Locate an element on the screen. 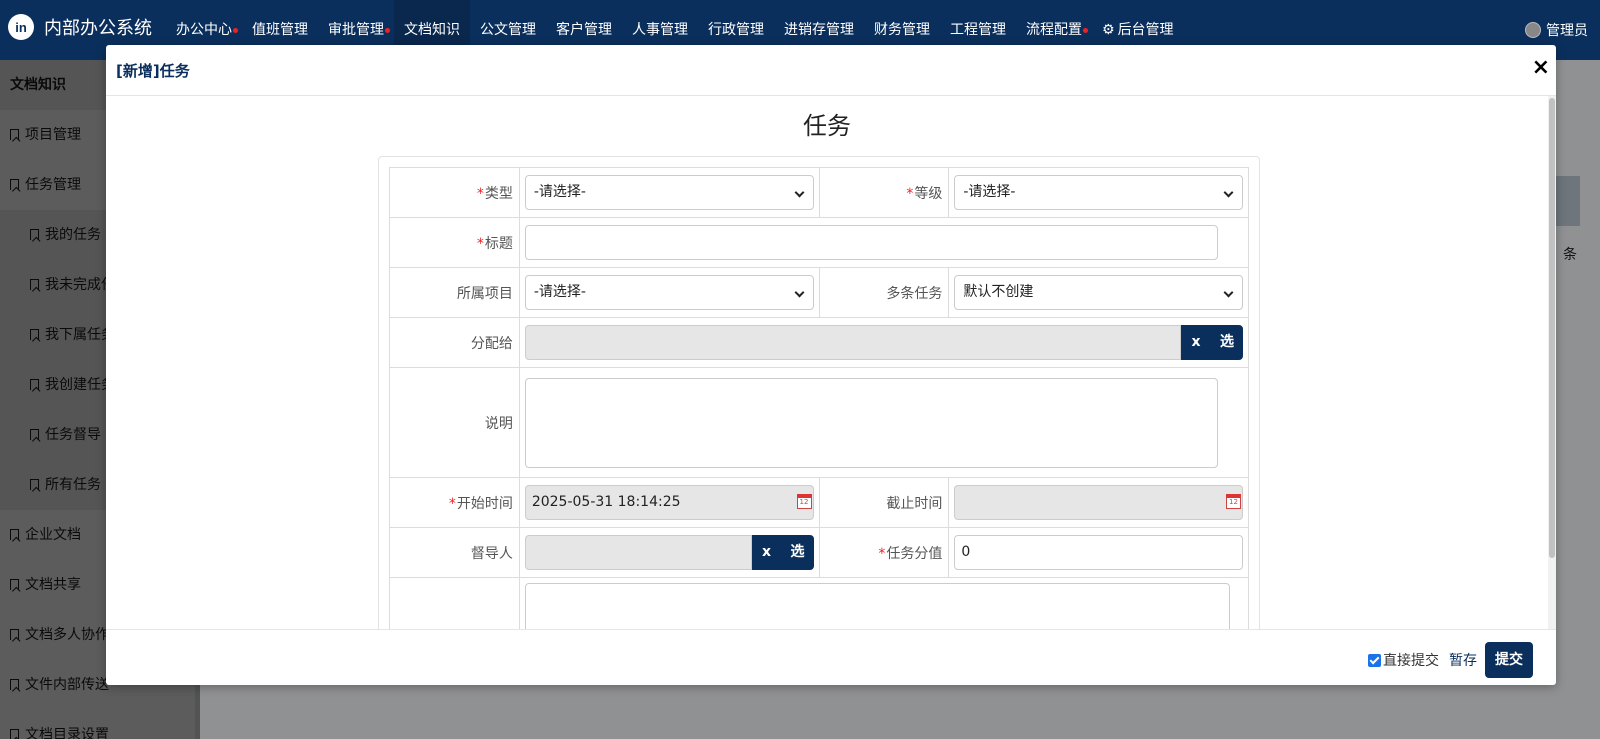 This screenshot has height=739, width=1600. form-row: 督导人 x 选 *任务分值 0 is located at coordinates (819, 552).